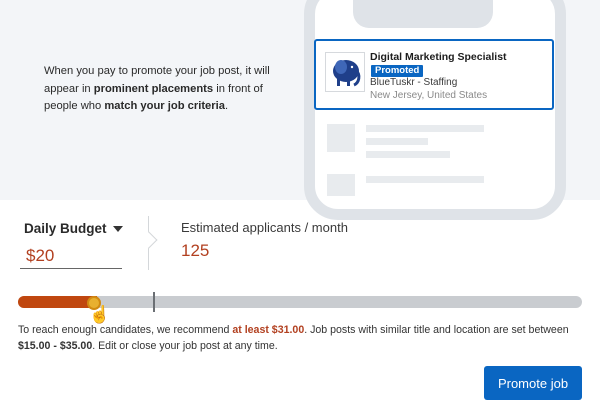  Describe the element at coordinates (397, 71) in the screenshot. I see `promoted-badge: Promoted` at that location.